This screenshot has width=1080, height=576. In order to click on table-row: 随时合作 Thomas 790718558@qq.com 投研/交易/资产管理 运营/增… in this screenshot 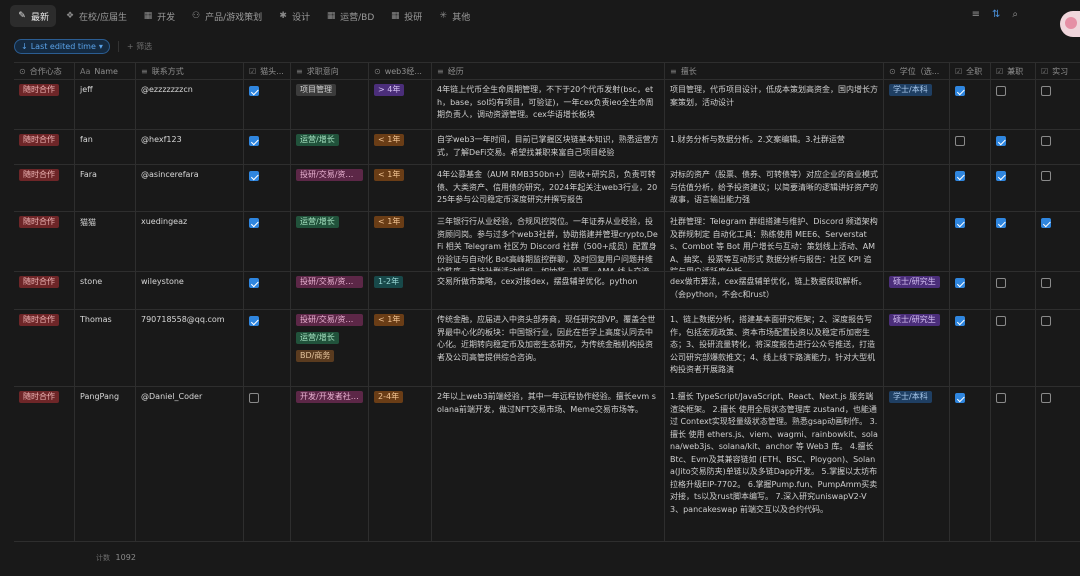, I will do `click(547, 348)`.